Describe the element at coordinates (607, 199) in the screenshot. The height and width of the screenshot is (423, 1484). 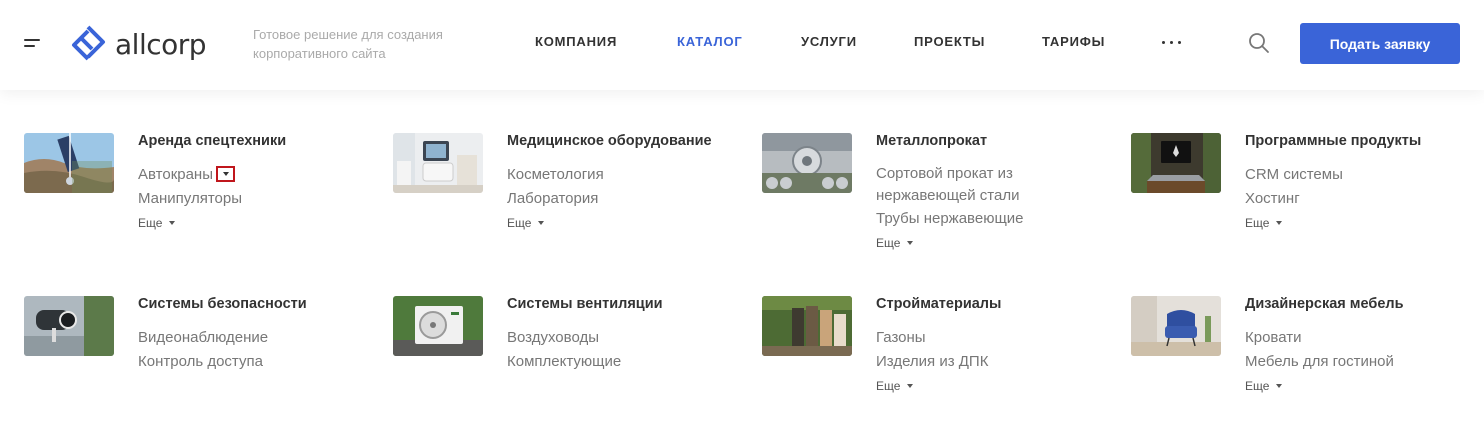
I see `subcategory-link: Лаборатория` at that location.